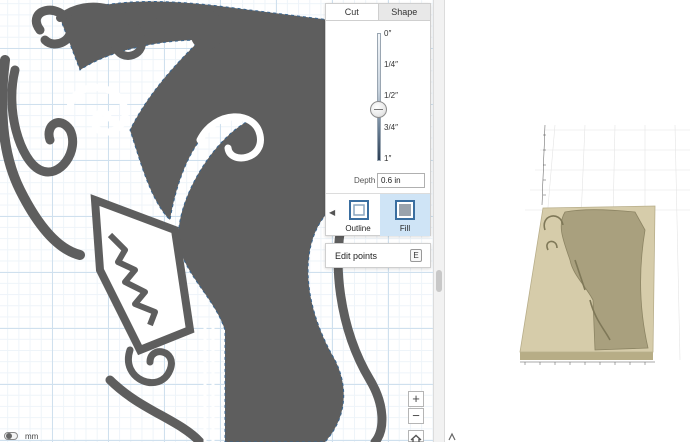  I want to click on artwork-outer-curl, so click(42, 91).